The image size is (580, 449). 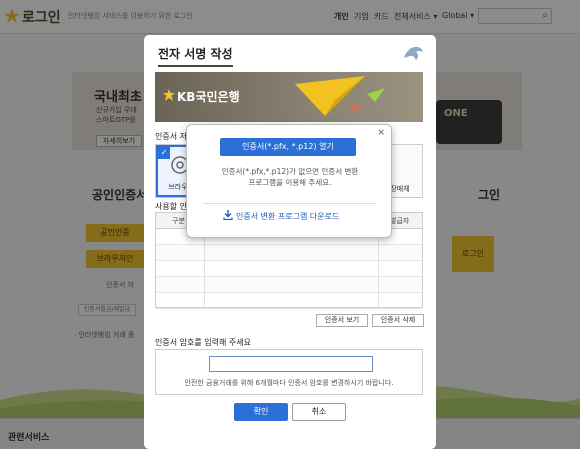 I want to click on download-link-label: 인증서 변환 프로그램 다운로드, so click(x=288, y=216).